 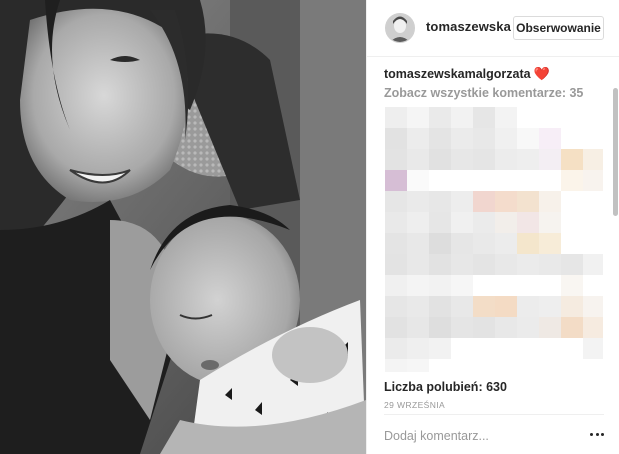 I want to click on comments-scrollbar-thumb, so click(x=615, y=152).